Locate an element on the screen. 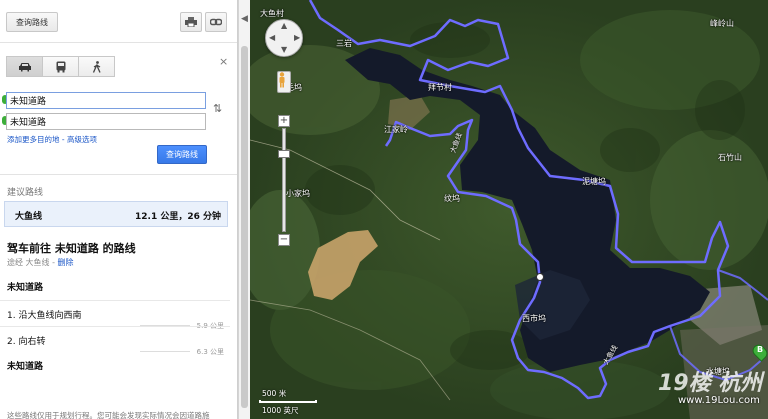 The width and height of the screenshot is (768, 419). print-button is located at coordinates (191, 22).